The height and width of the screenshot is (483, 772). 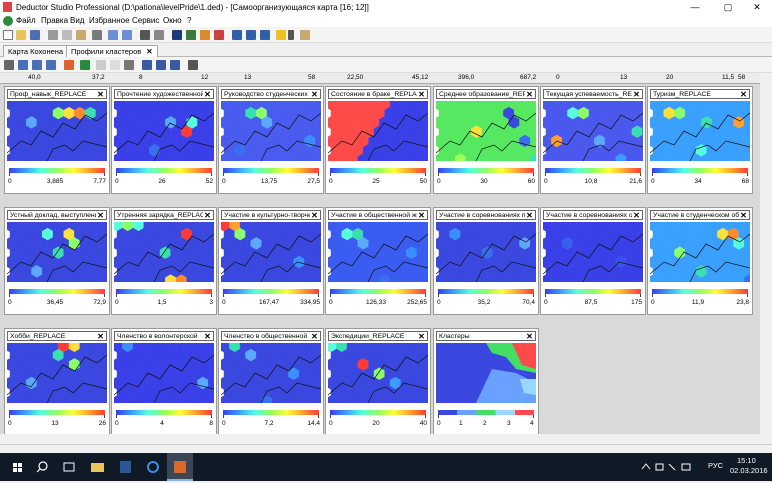 What do you see at coordinates (746, 460) in the screenshot?
I see `clock-time: 15:10` at bounding box center [746, 460].